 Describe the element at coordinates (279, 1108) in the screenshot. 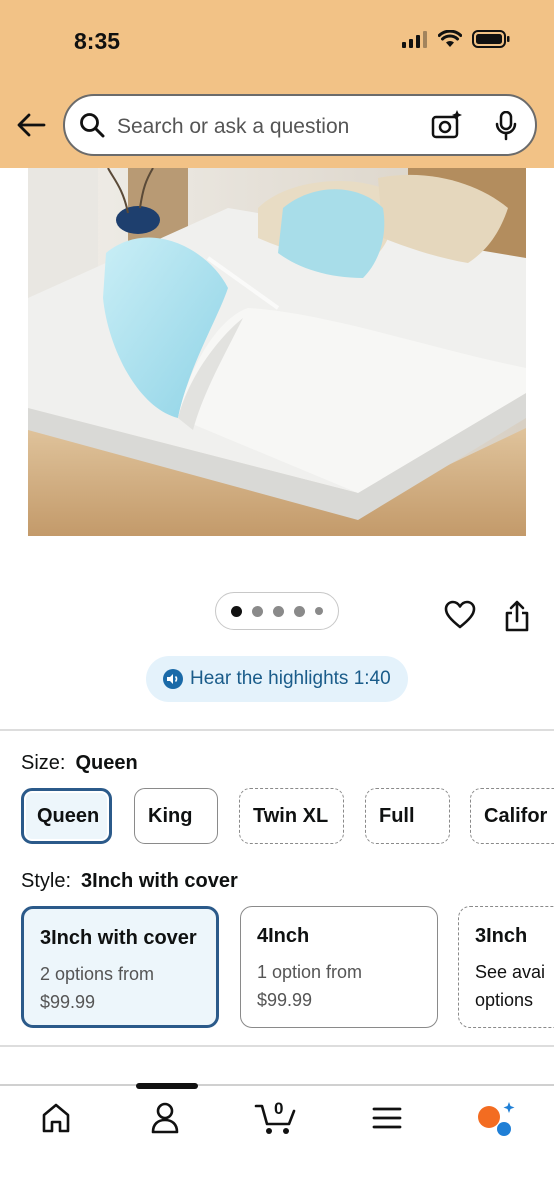

I see `cart-count: 0` at that location.